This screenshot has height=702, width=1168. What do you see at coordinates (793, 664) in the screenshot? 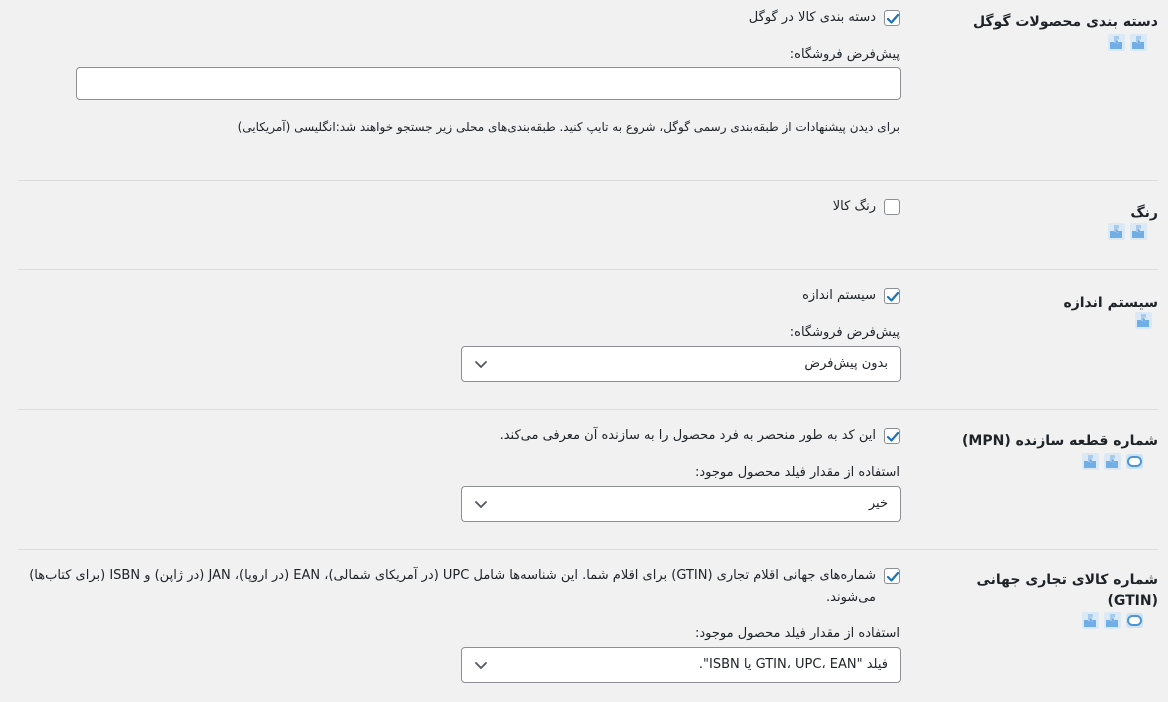
I see `select-value: فیلد "GTIN، UPC، EAN یا ISBN".` at bounding box center [793, 664].